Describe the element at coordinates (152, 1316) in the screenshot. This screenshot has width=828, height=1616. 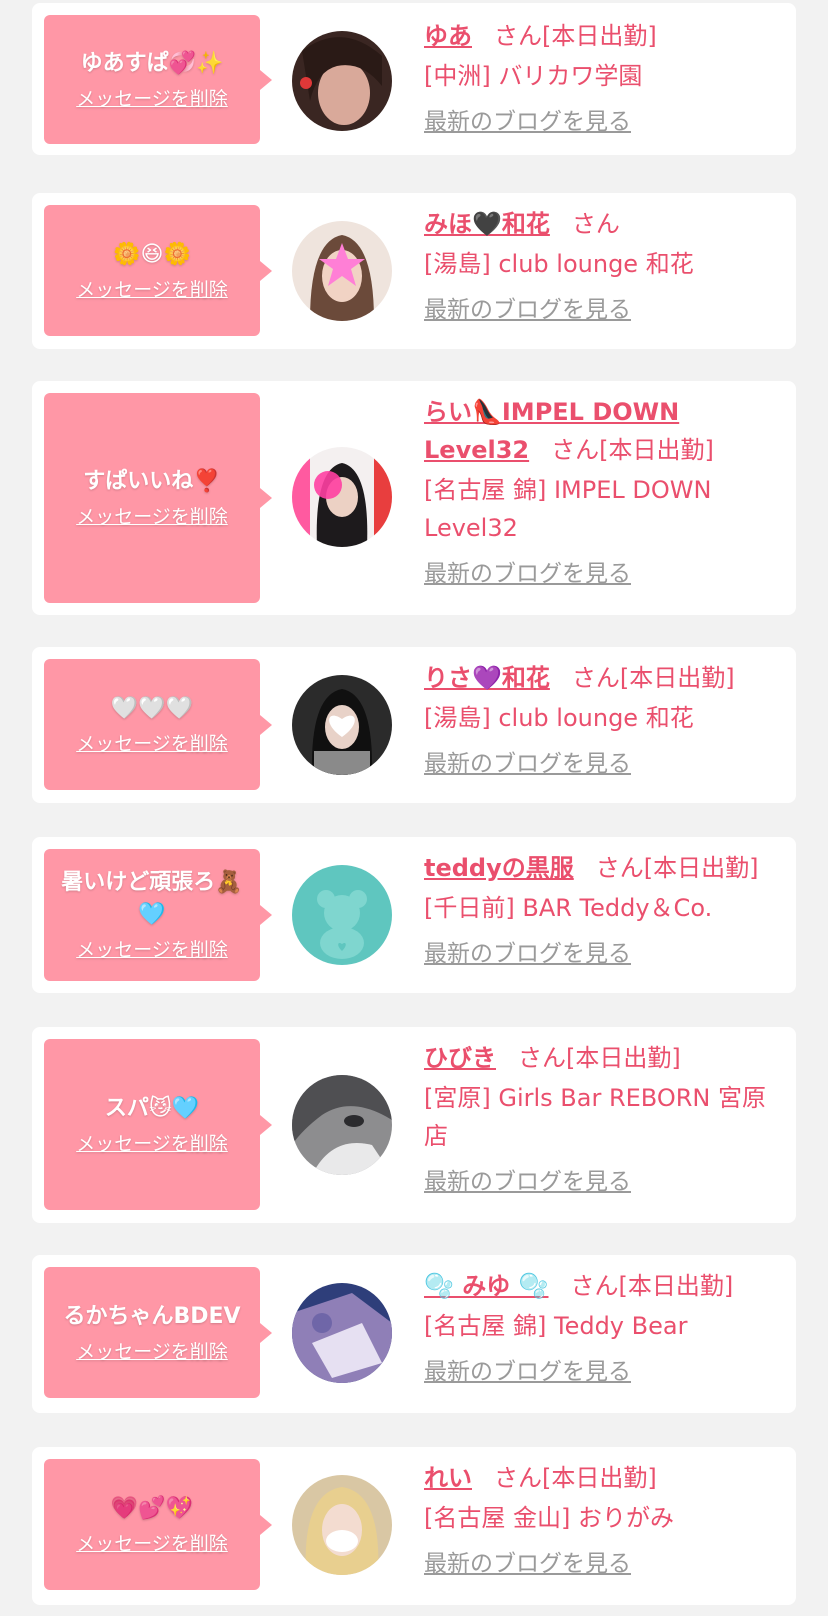
I see `message-text: るかちゃんBDEV` at that location.